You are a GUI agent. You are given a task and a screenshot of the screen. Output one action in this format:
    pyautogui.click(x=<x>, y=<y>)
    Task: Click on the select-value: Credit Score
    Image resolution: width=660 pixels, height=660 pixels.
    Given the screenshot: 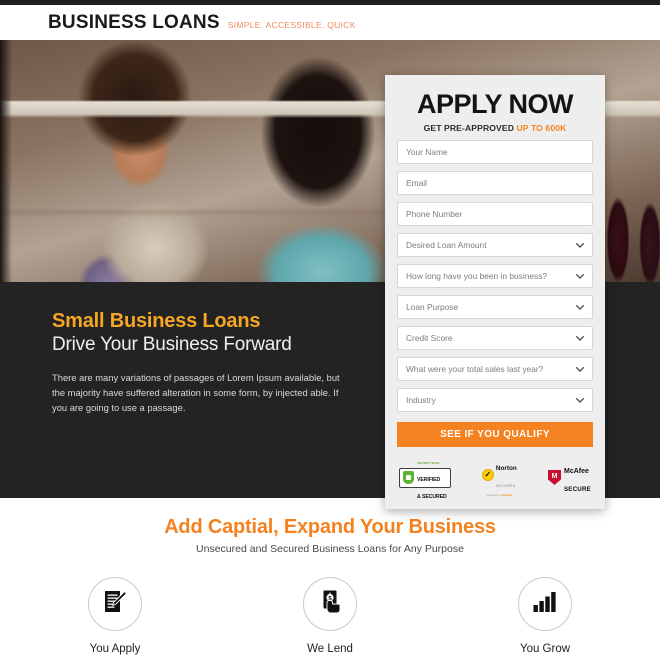 What is the action you would take?
    pyautogui.click(x=429, y=338)
    